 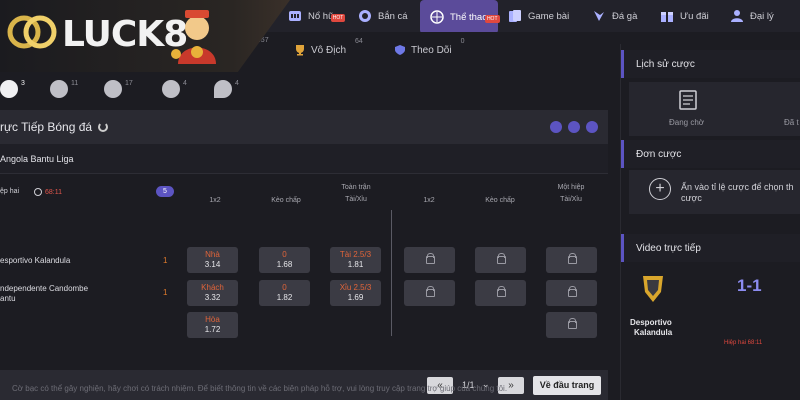 What do you see at coordinates (32, 32) in the screenshot?
I see `brand-mark-icon` at bounding box center [32, 32].